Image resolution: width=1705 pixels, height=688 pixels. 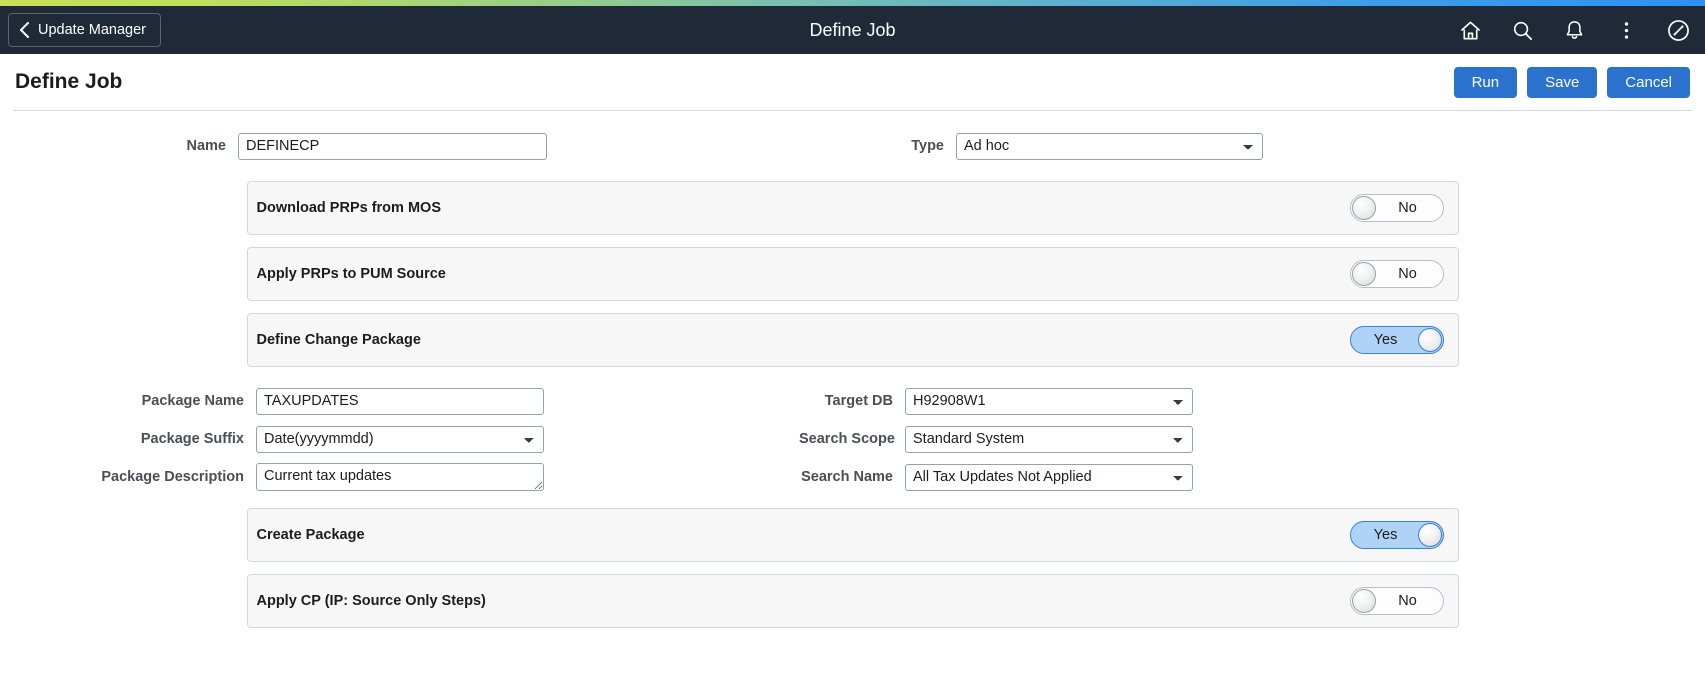 I want to click on package-suffix-field-group: Package Suffix Date(yyyymmdd), so click(x=312, y=439).